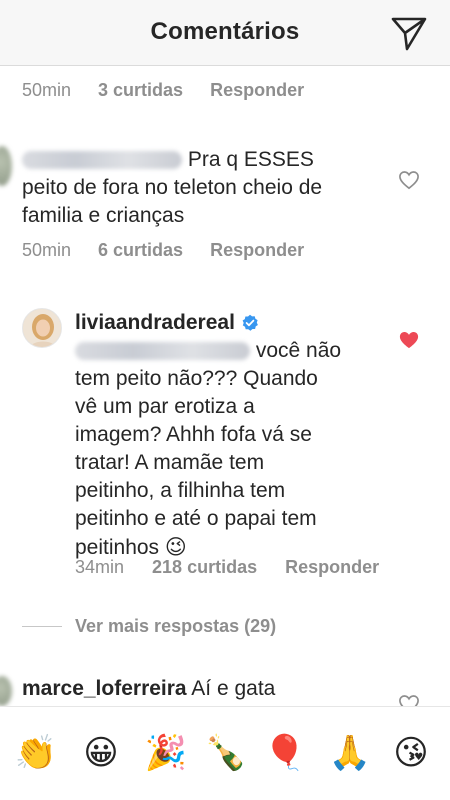 Image resolution: width=450 pixels, height=800 pixels. I want to click on balloon-emoji: 🎈, so click(285, 753).